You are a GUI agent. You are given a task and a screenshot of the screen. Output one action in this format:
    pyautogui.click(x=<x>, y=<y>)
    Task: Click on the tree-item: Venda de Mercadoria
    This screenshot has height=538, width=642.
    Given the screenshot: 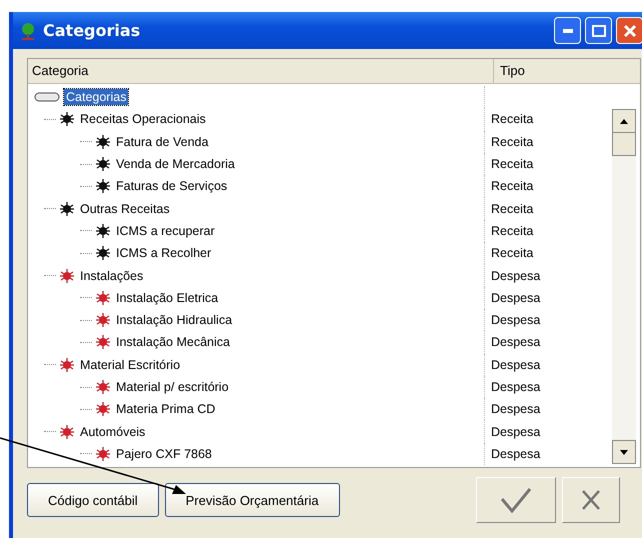 What is the action you would take?
    pyautogui.click(x=175, y=164)
    